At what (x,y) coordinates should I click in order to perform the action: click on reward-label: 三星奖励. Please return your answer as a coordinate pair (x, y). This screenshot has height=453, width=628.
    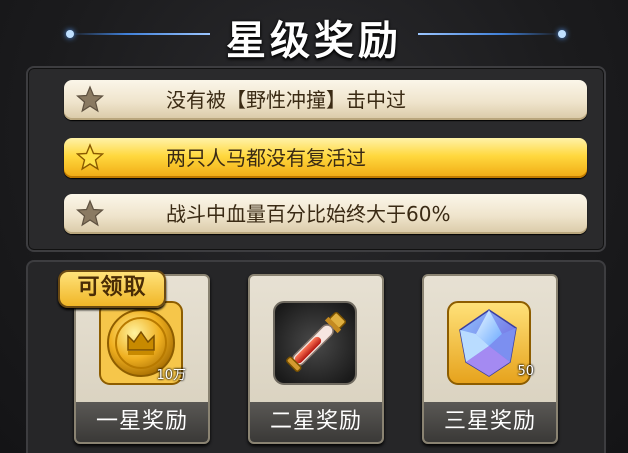
    Looking at the image, I should click on (490, 422).